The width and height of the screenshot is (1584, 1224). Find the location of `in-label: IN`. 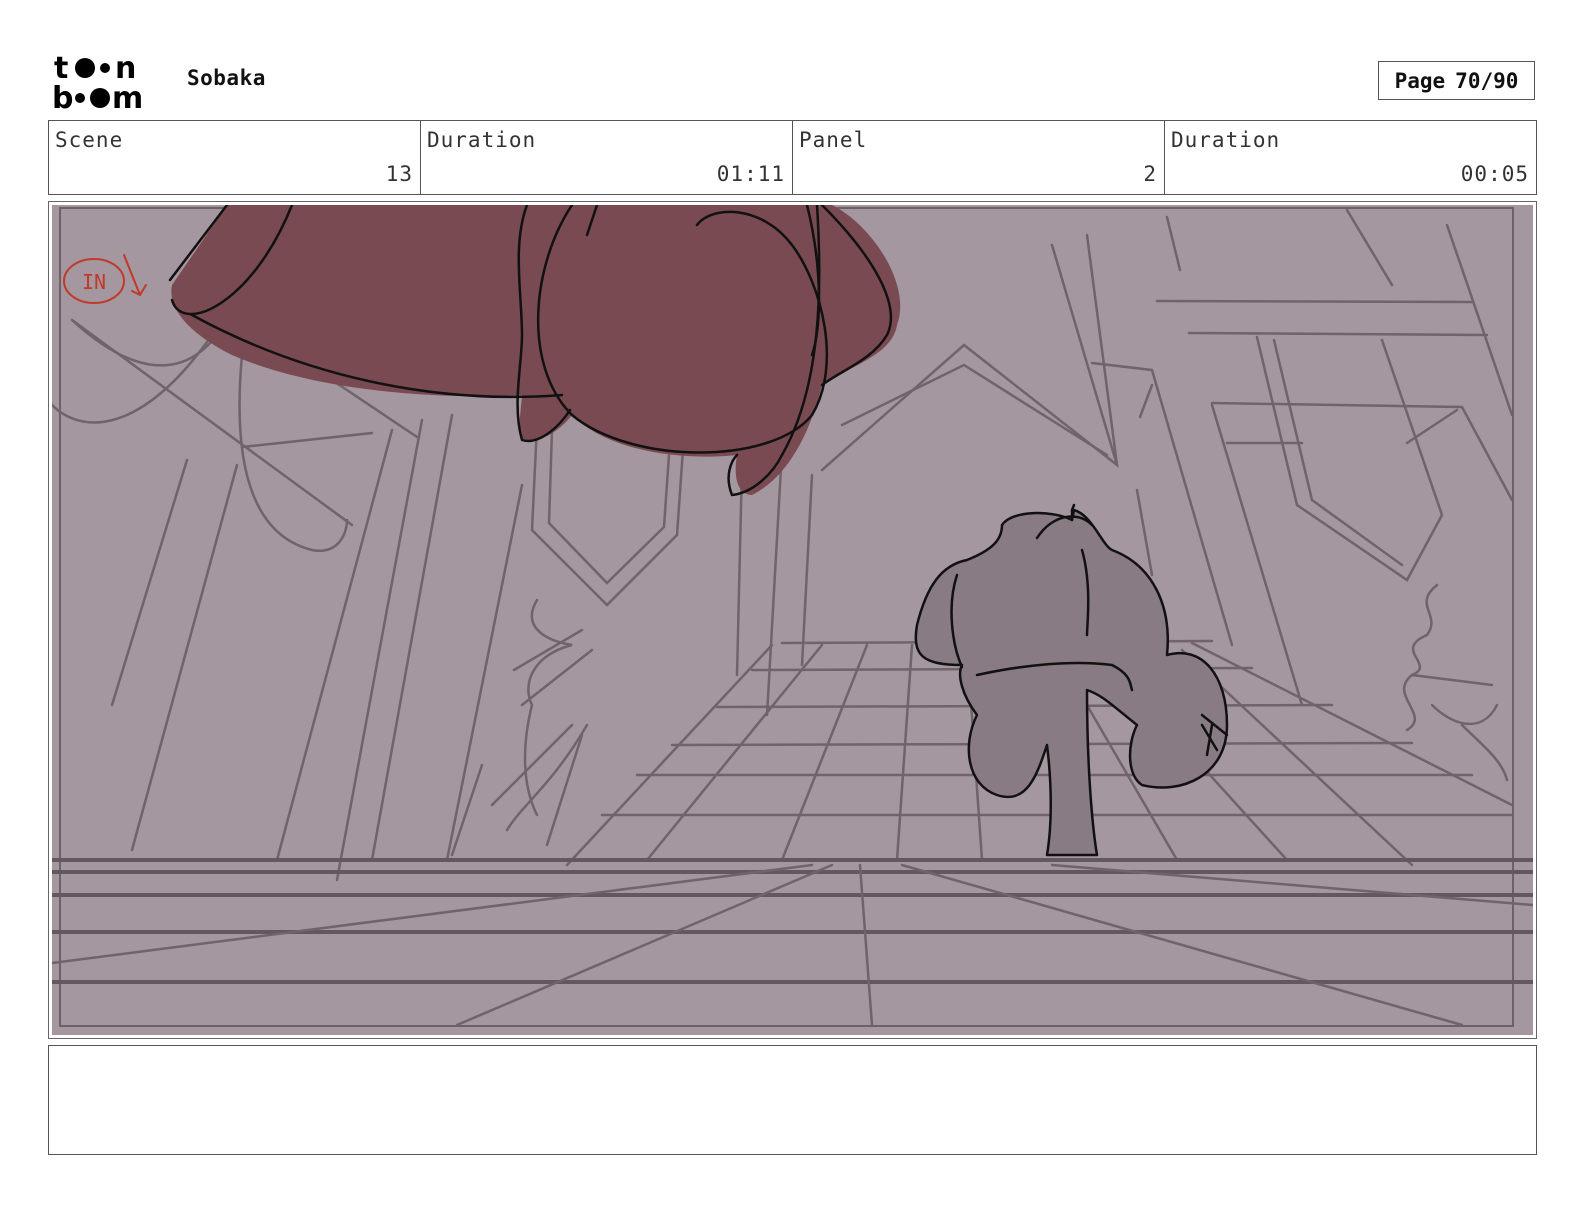

in-label: IN is located at coordinates (94, 282).